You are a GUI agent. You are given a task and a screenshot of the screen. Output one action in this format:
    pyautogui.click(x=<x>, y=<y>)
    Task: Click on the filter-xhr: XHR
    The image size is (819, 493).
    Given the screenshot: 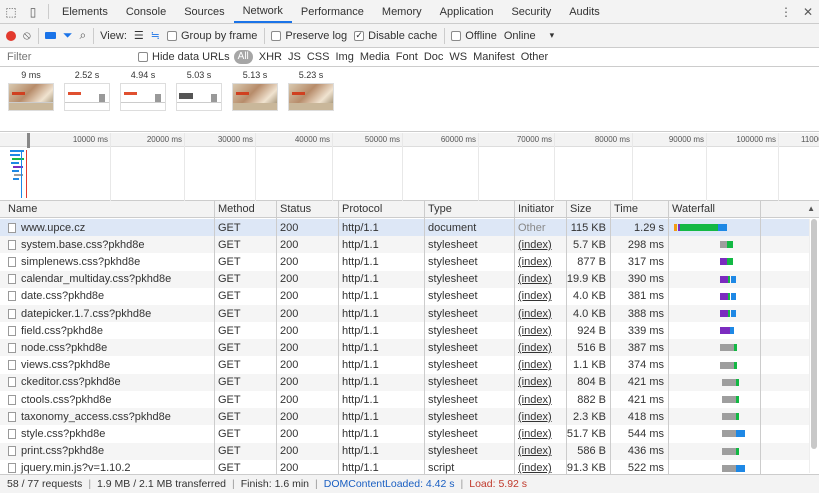 What is the action you would take?
    pyautogui.click(x=270, y=57)
    